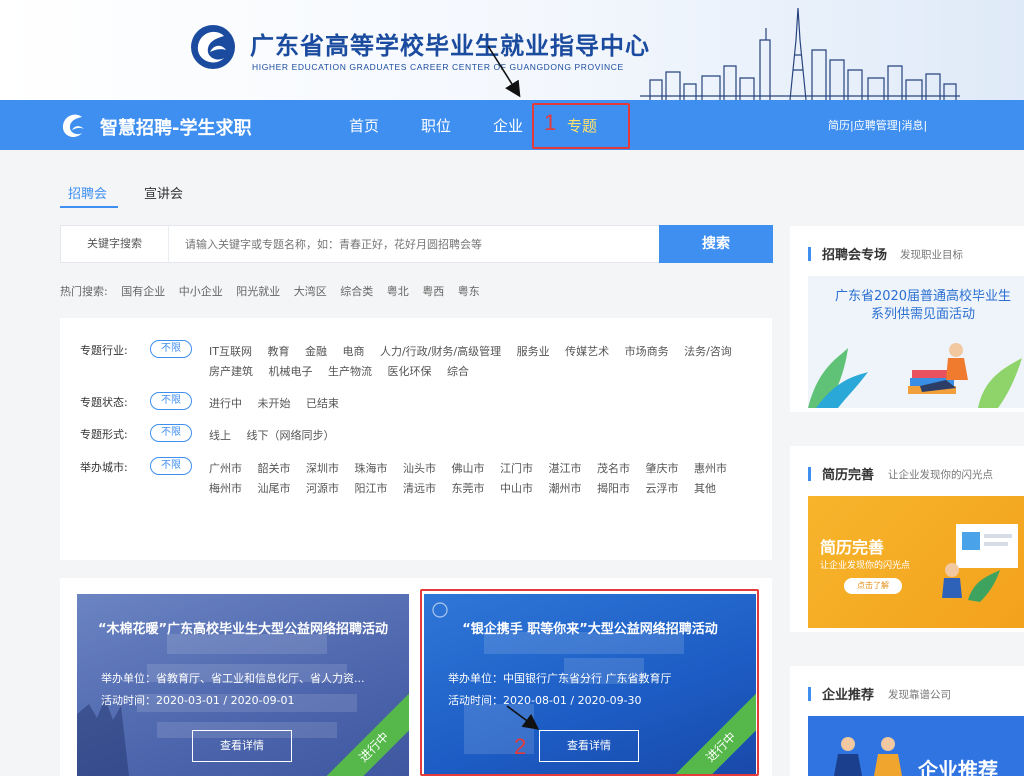  What do you see at coordinates (84, 291) in the screenshot?
I see `hot-search-label: 热门搜索:` at bounding box center [84, 291].